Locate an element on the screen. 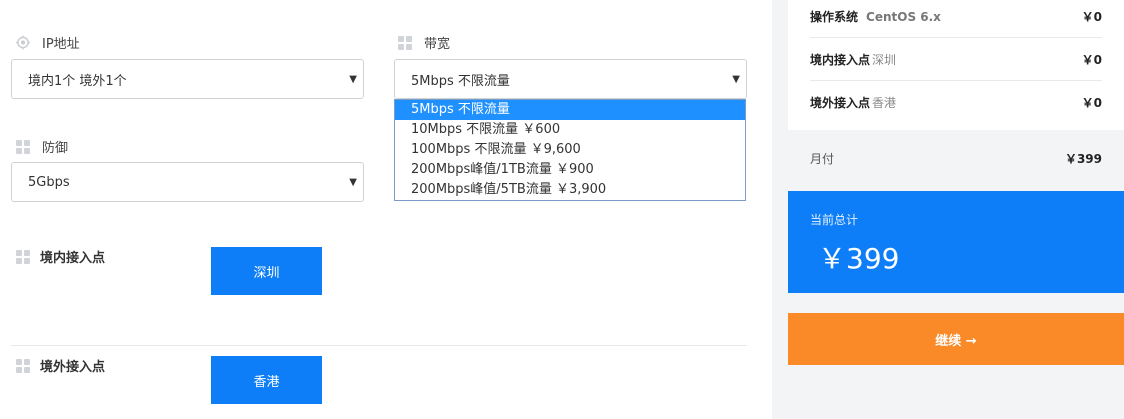  bandwidth-option: 10Mbps 不限流量 ￥600 is located at coordinates (570, 130).